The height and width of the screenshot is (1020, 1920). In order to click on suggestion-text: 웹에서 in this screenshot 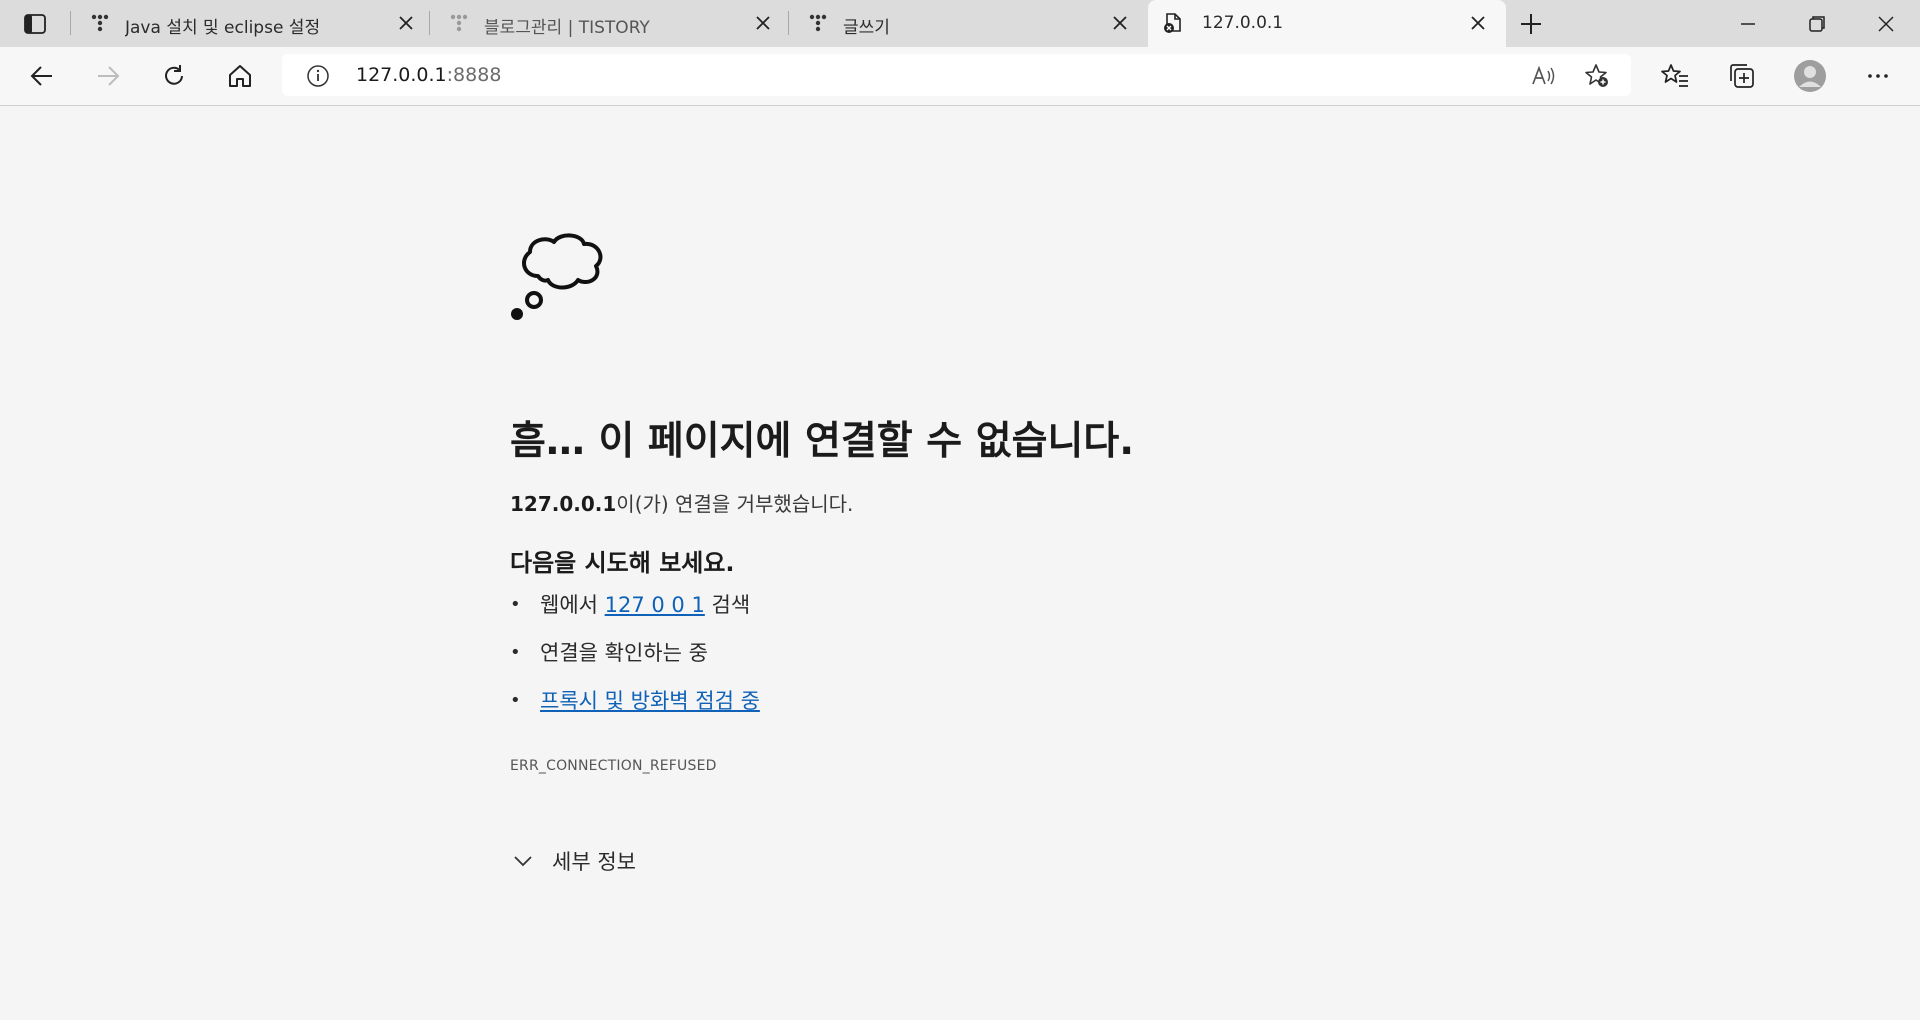, I will do `click(572, 605)`.